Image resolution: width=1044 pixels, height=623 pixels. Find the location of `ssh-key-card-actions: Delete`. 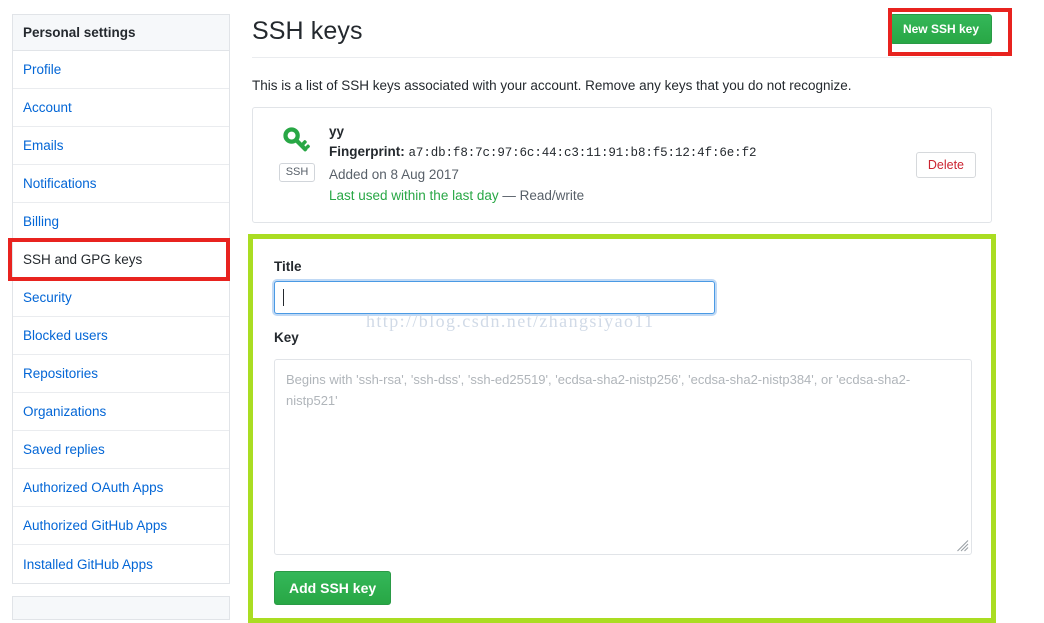

ssh-key-card-actions: Delete is located at coordinates (945, 150).